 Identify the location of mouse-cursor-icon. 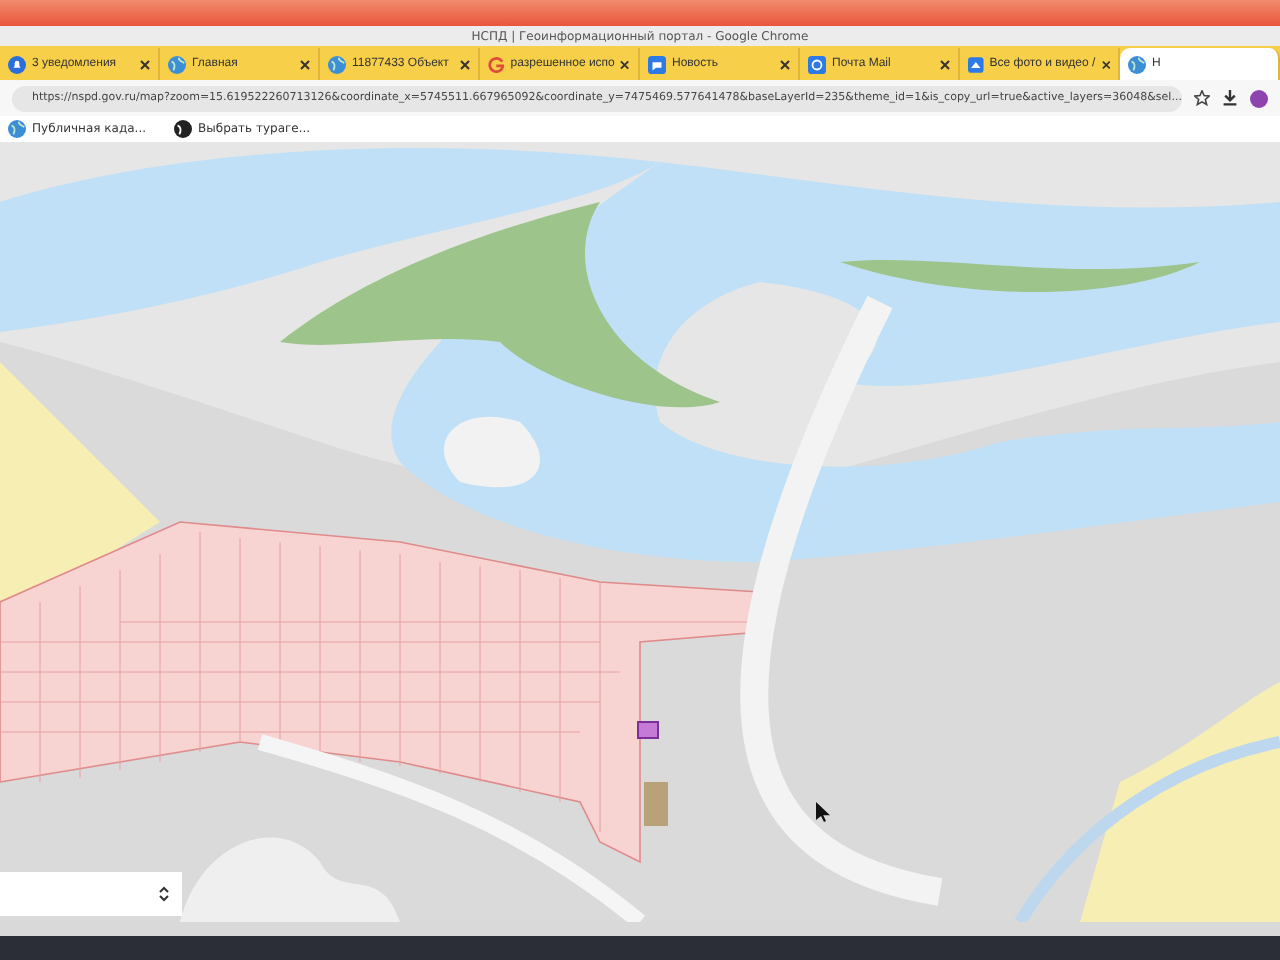
(823, 812).